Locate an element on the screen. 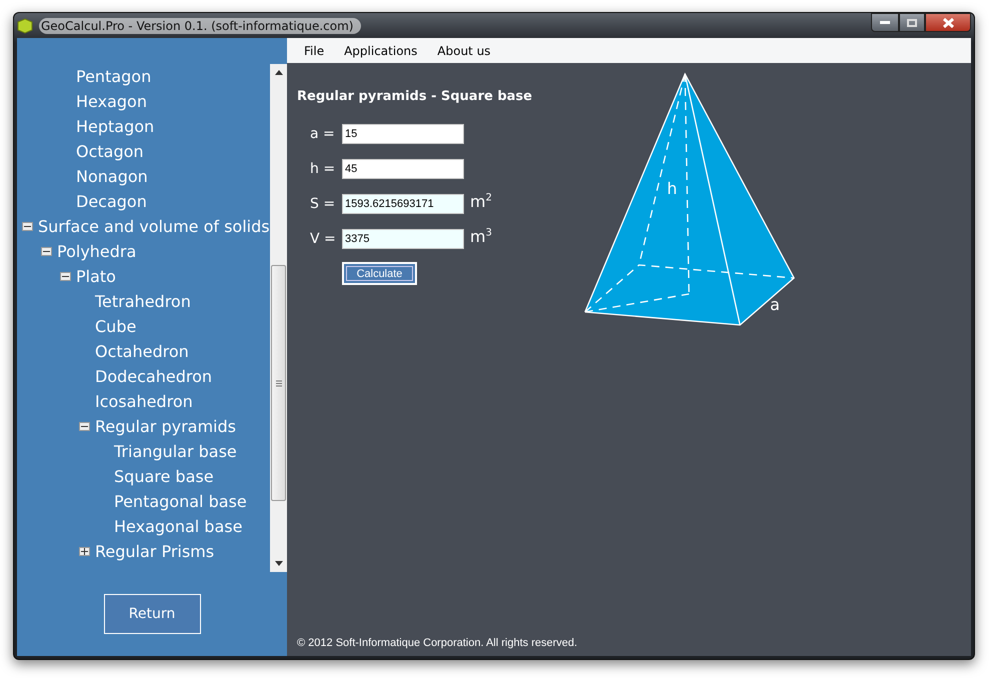  tree-item: Pentagonal base is located at coordinates (180, 501).